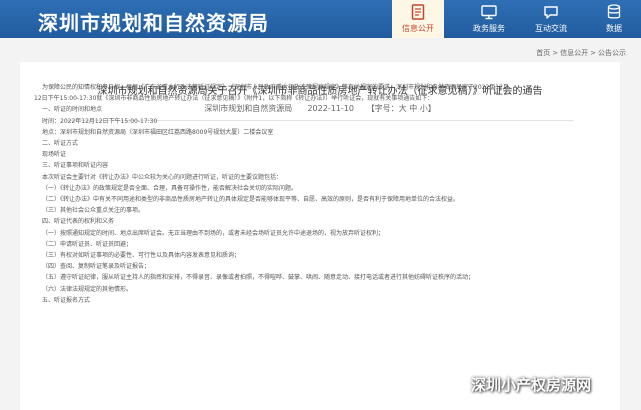 The width and height of the screenshot is (641, 410). Describe the element at coordinates (614, 12) in the screenshot. I see `database-icon` at that location.